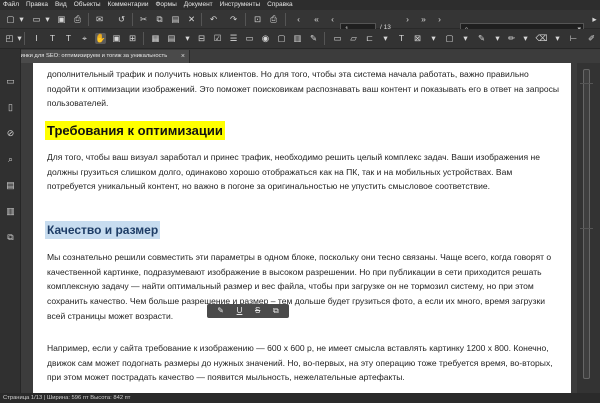  Describe the element at coordinates (99, 19) in the screenshot. I see `email-icon: ✉` at that location.